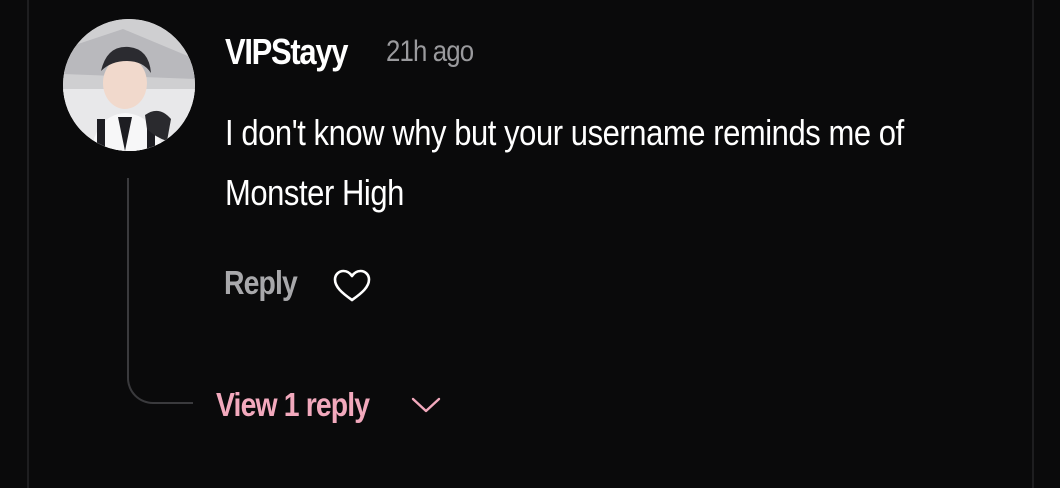 This screenshot has width=1060, height=488. Describe the element at coordinates (1033, 244) in the screenshot. I see `panel-divider-right` at that location.